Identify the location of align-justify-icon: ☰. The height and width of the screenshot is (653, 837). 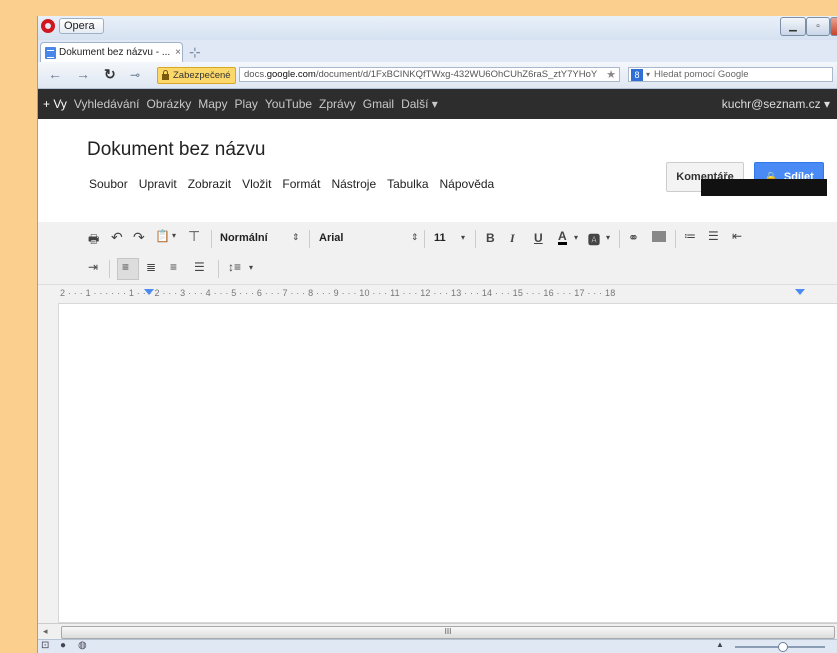
(199, 267).